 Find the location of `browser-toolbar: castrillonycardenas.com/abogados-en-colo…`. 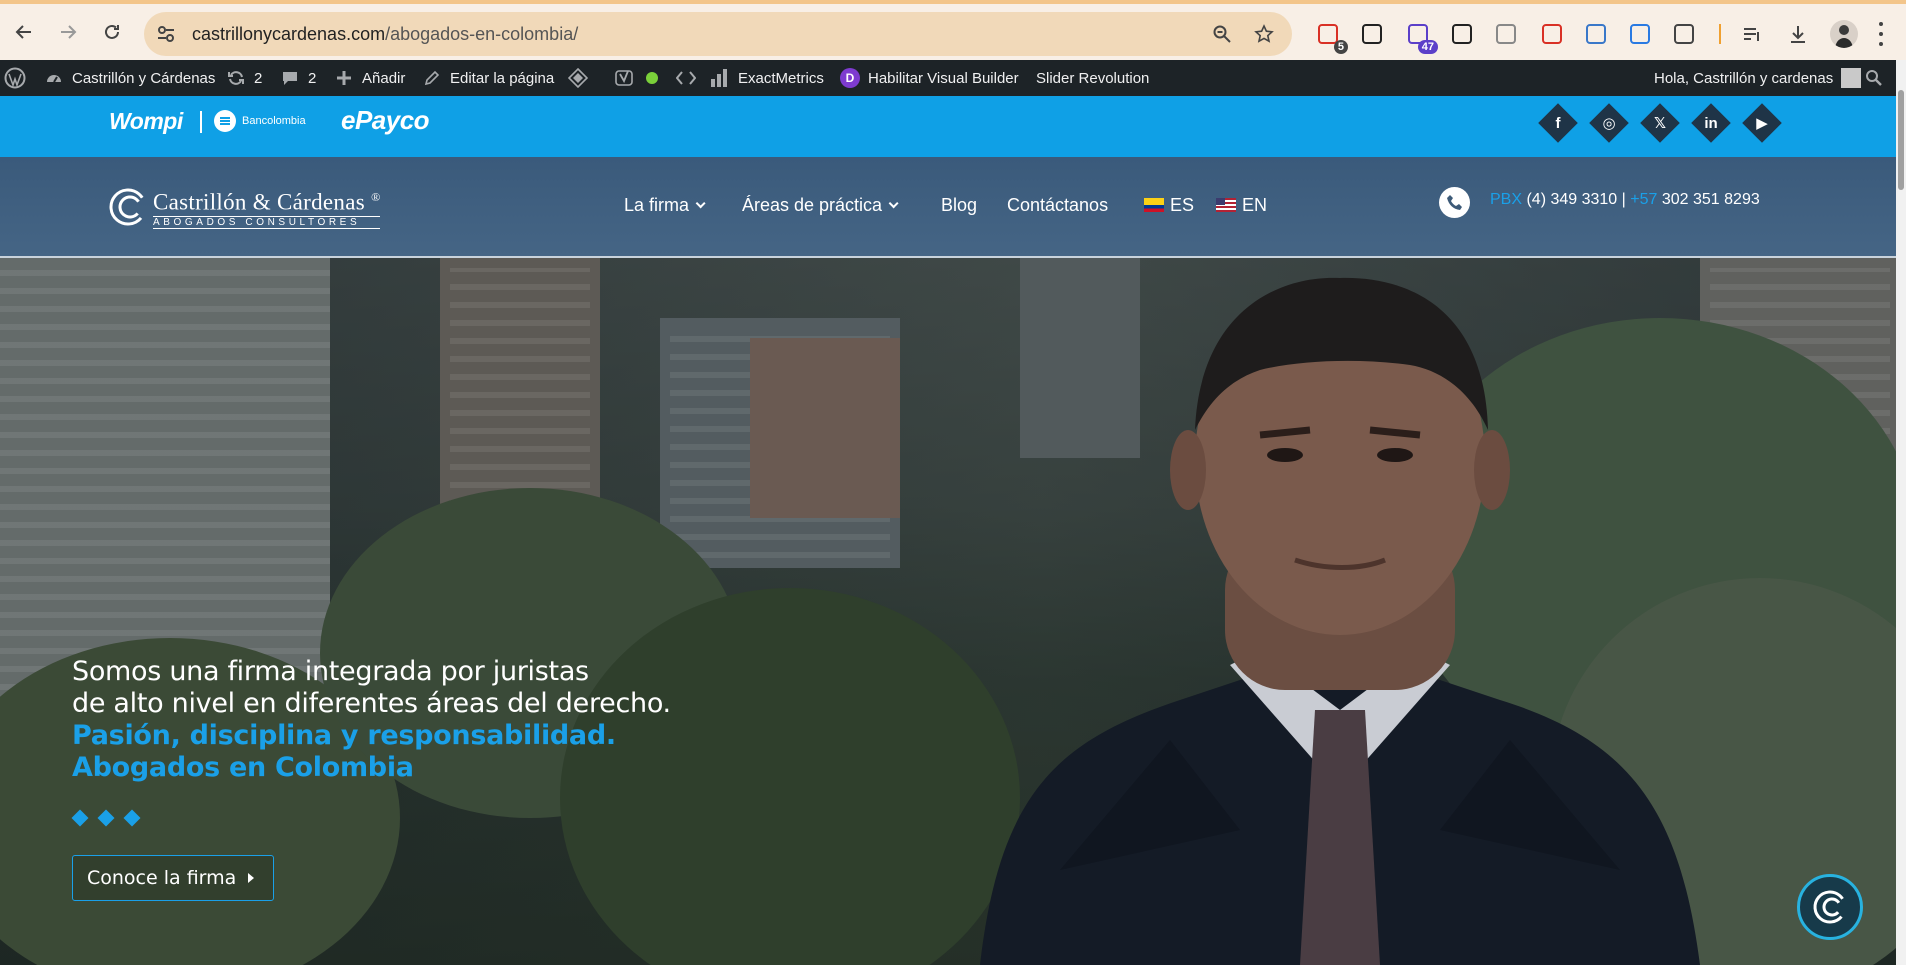

browser-toolbar: castrillonycardenas.com/abogados-en-colo… is located at coordinates (953, 30).